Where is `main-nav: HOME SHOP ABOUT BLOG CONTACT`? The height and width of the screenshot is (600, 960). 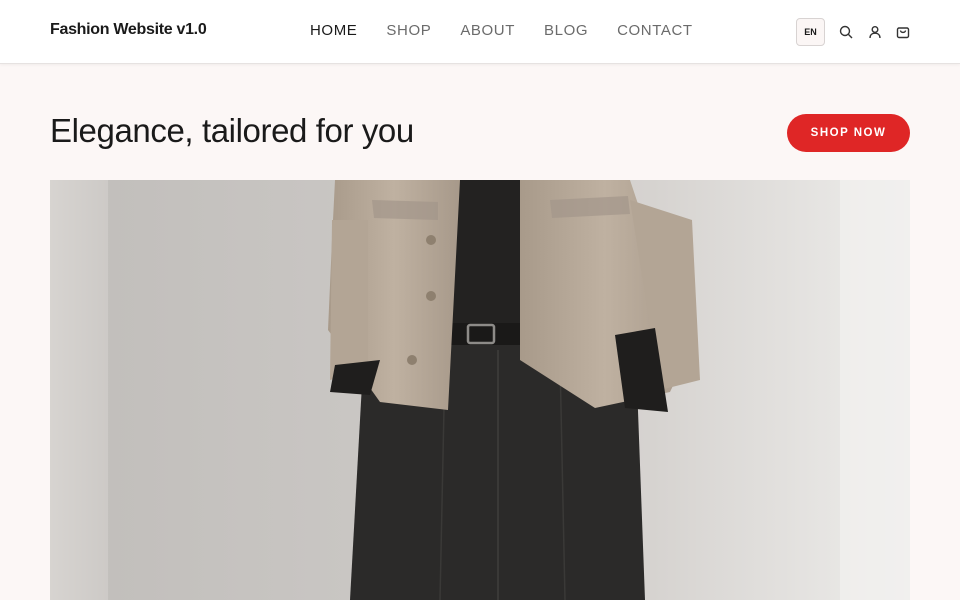
main-nav: HOME SHOP ABOUT BLOG CONTACT is located at coordinates (516, 30).